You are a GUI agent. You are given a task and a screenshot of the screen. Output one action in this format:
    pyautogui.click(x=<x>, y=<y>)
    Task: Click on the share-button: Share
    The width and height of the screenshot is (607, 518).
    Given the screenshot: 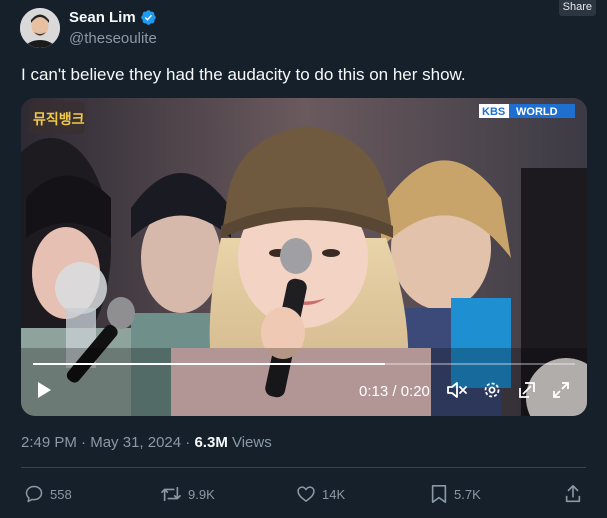 What is the action you would take?
    pyautogui.click(x=577, y=8)
    